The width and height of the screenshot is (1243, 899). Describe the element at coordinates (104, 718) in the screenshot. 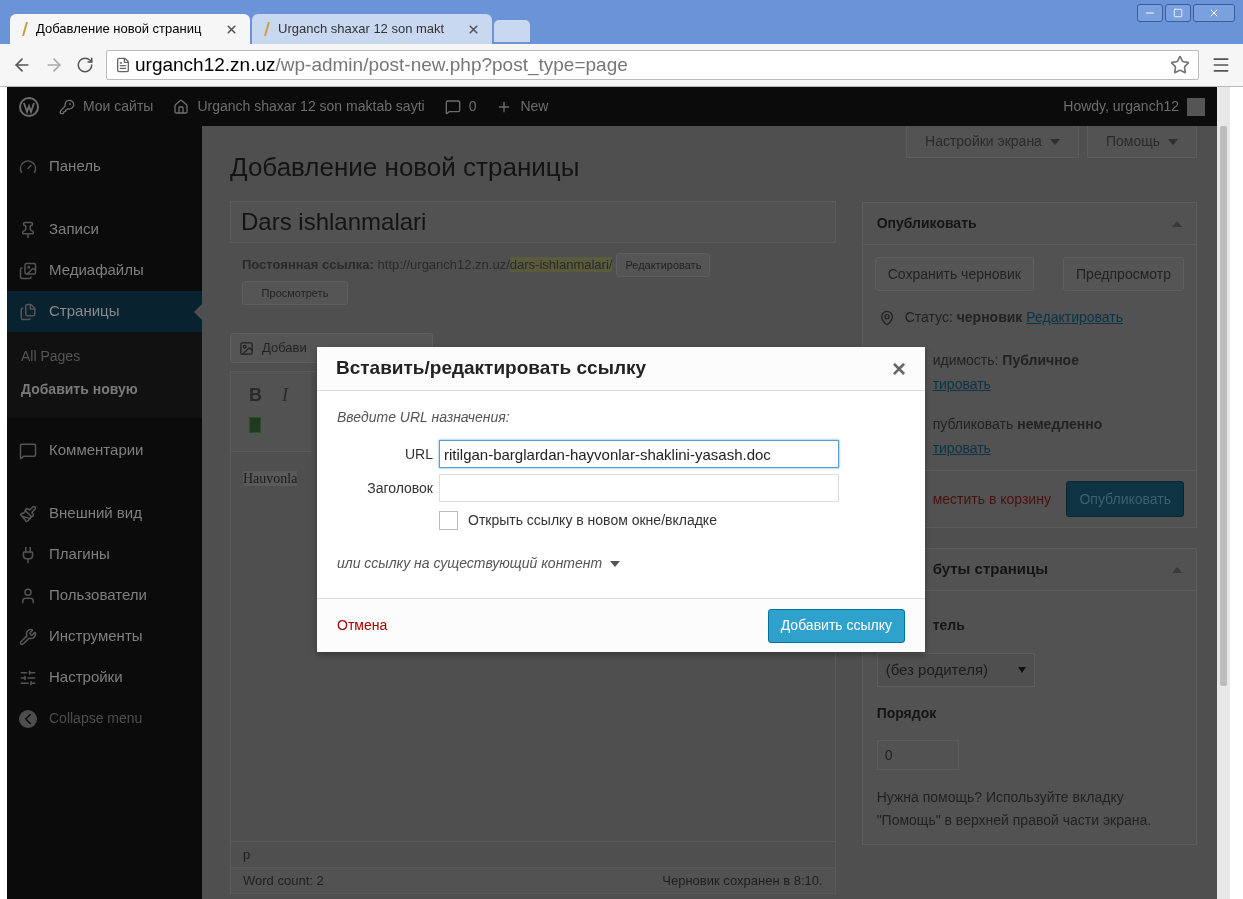

I see `collapse-menu-link: Collapse menu` at that location.